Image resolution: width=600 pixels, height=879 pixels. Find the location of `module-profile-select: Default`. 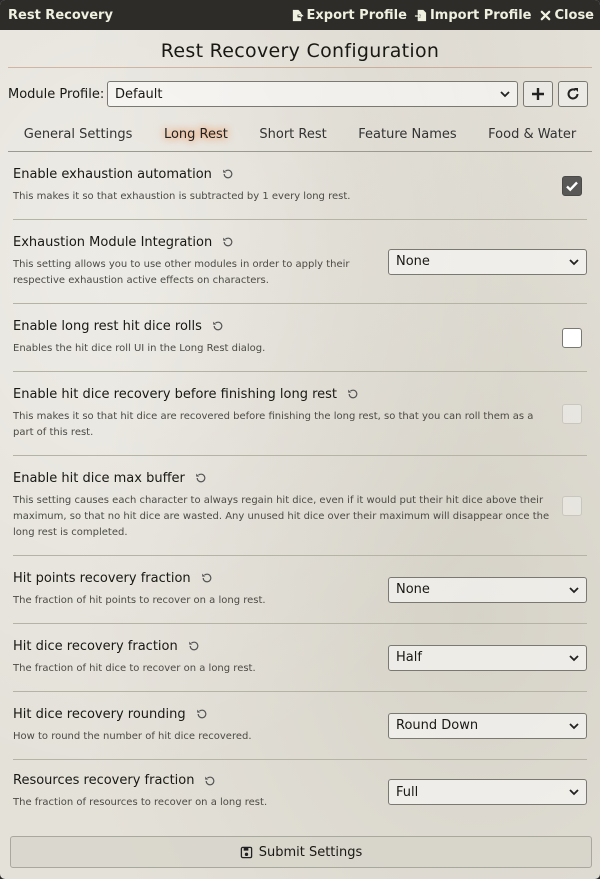

module-profile-select: Default is located at coordinates (312, 94).